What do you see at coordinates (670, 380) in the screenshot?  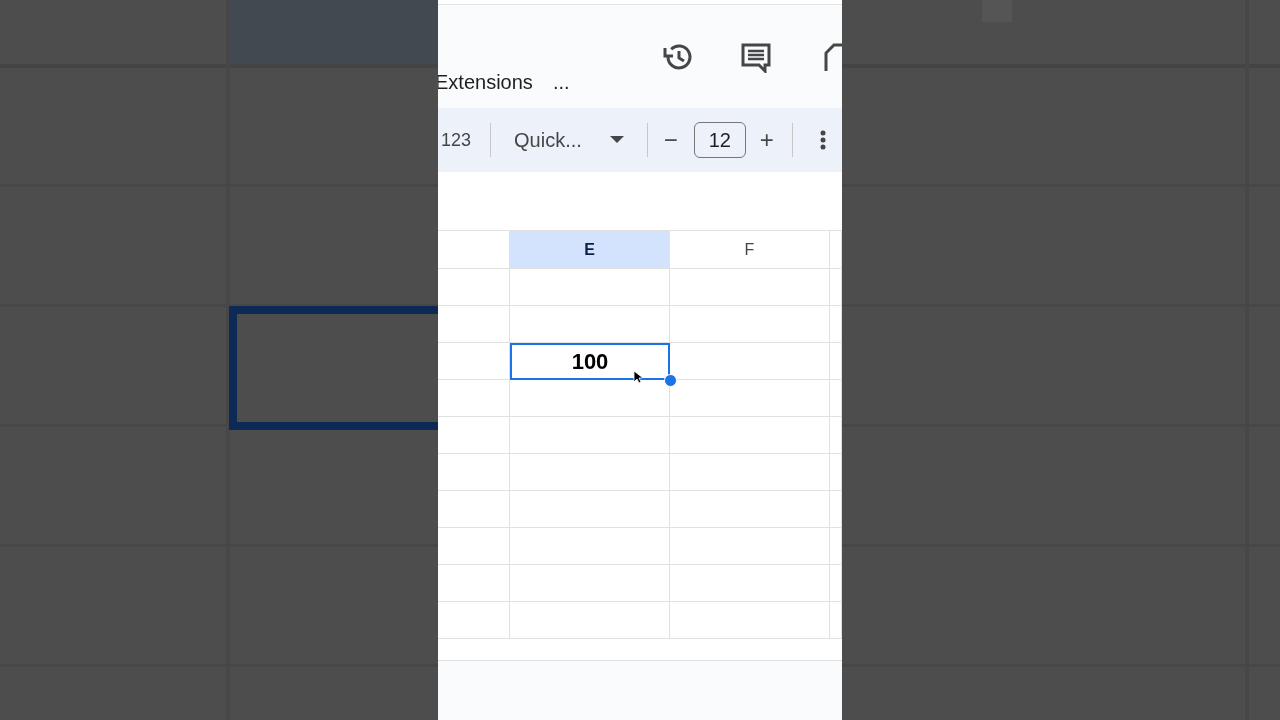 I see `fill-handle-icon` at bounding box center [670, 380].